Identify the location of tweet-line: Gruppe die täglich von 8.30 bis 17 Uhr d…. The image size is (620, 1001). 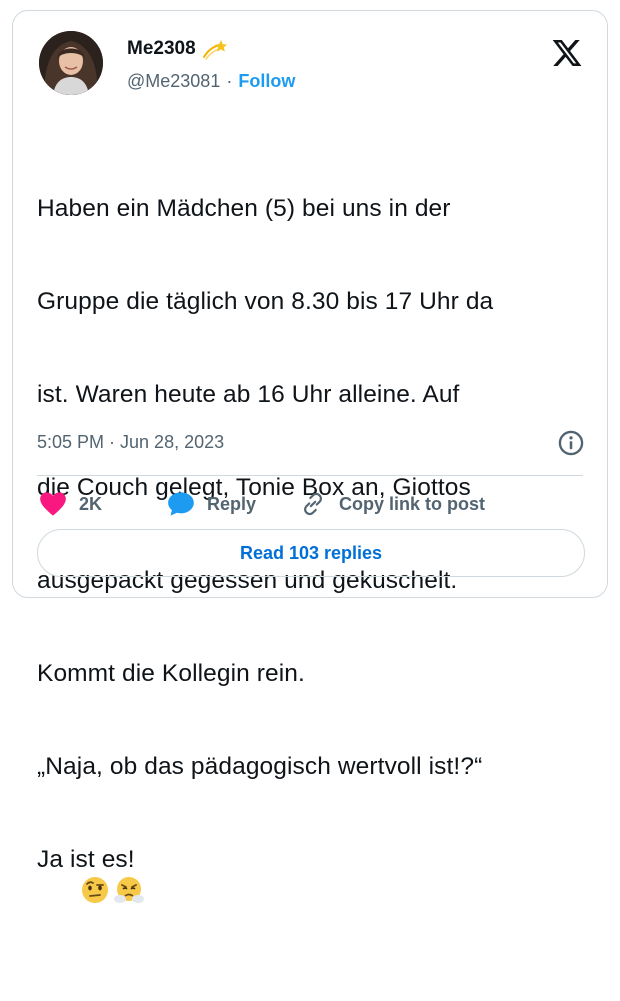
(265, 301).